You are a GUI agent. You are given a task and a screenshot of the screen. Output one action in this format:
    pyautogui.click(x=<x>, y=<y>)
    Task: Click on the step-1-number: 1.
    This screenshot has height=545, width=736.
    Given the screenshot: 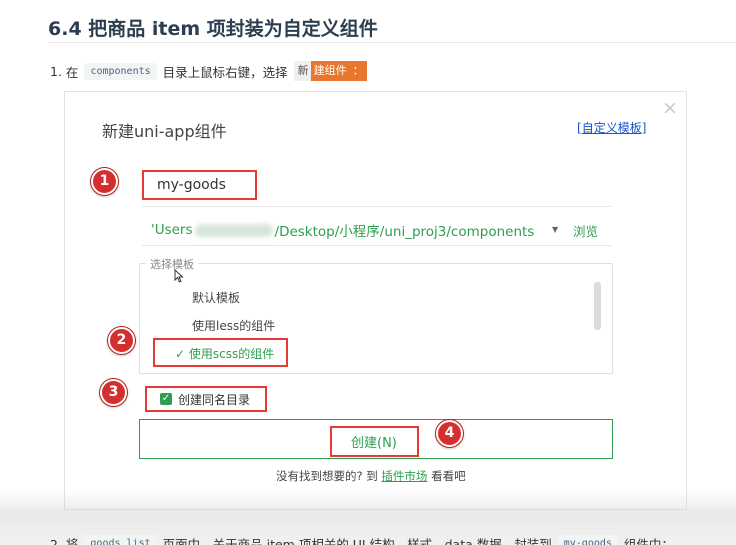 What is the action you would take?
    pyautogui.click(x=56, y=71)
    